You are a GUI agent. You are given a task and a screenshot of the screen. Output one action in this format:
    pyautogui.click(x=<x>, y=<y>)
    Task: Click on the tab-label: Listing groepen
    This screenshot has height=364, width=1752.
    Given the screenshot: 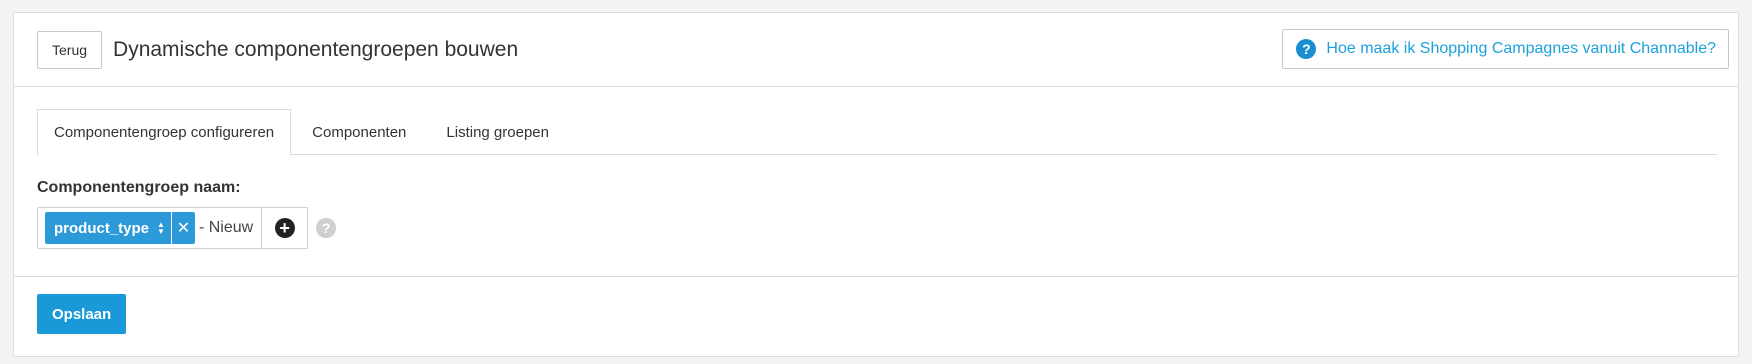 What is the action you would take?
    pyautogui.click(x=497, y=132)
    